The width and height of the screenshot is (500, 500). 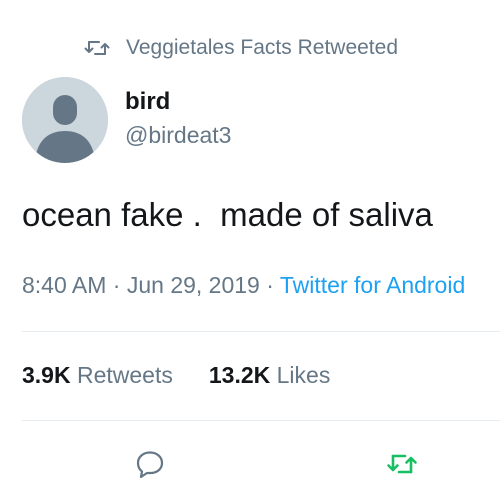 I want to click on author-handle: @birdeat3, so click(x=178, y=135).